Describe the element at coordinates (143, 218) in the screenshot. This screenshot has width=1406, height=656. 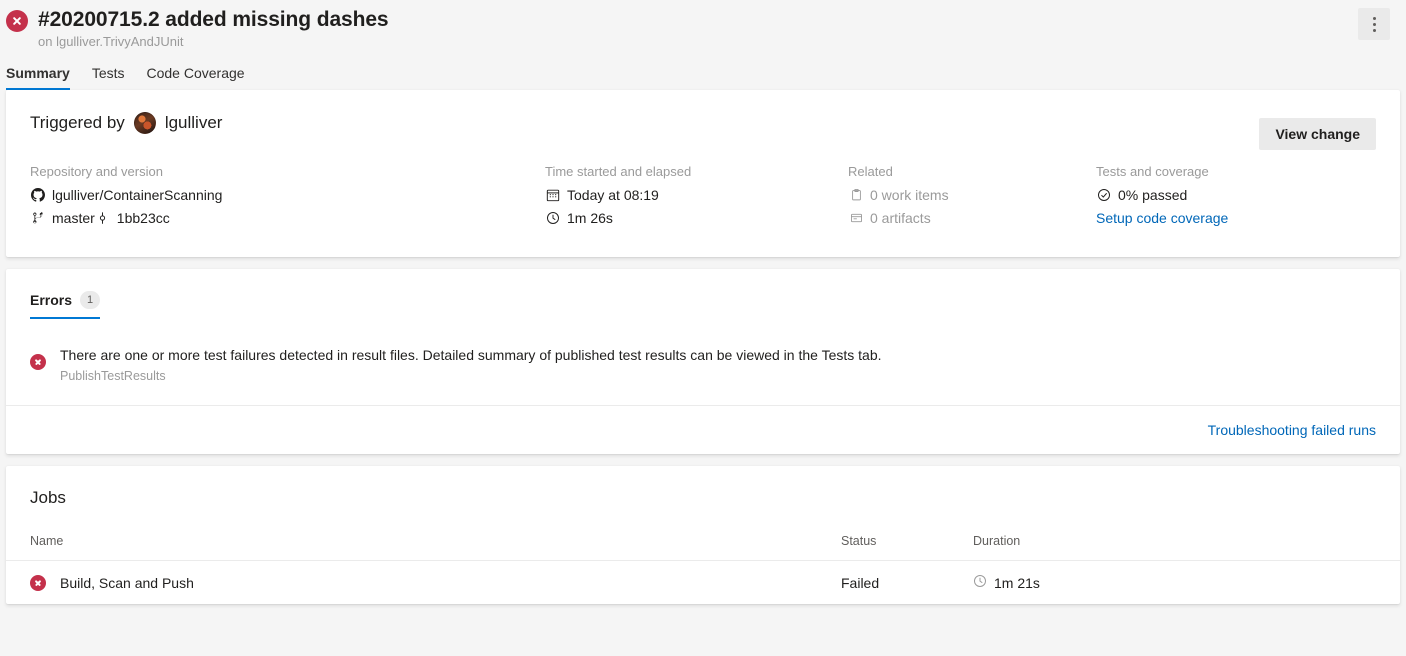
I see `commit-hash: 1bb23cc` at that location.